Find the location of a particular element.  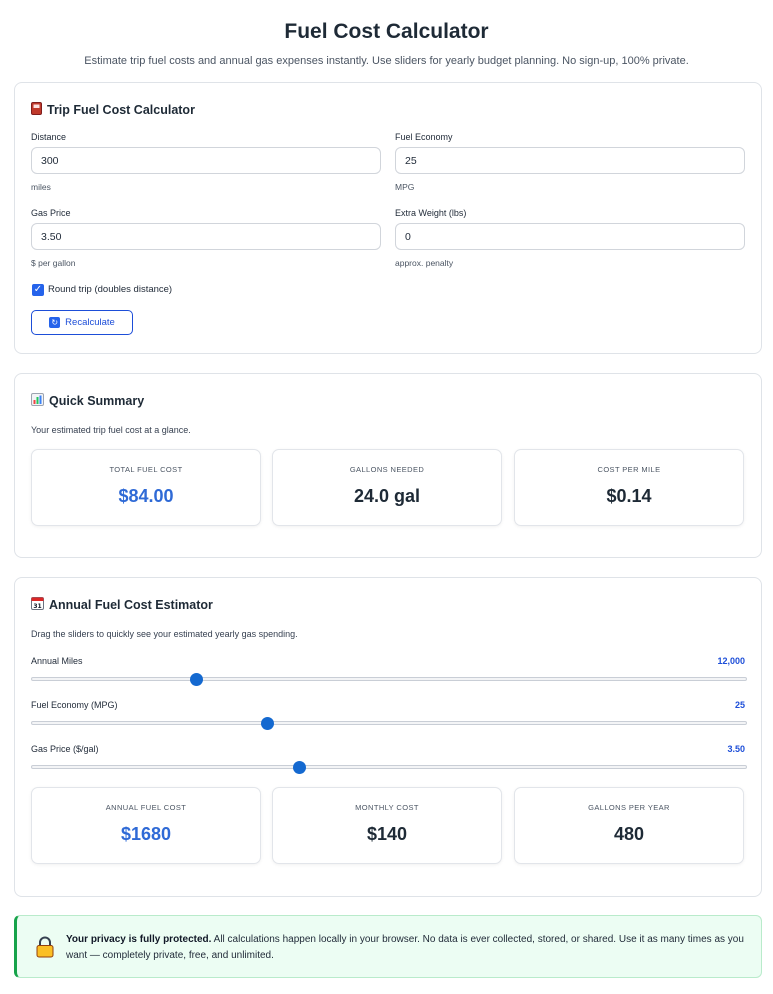

gas-price-input is located at coordinates (206, 236).